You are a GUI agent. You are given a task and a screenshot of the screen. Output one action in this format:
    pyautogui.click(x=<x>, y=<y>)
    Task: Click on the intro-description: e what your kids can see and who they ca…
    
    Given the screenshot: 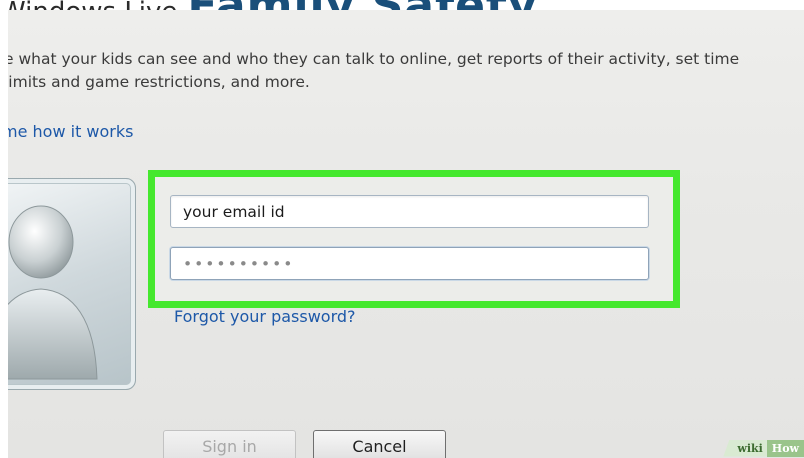 What is the action you would take?
    pyautogui.click(x=374, y=70)
    